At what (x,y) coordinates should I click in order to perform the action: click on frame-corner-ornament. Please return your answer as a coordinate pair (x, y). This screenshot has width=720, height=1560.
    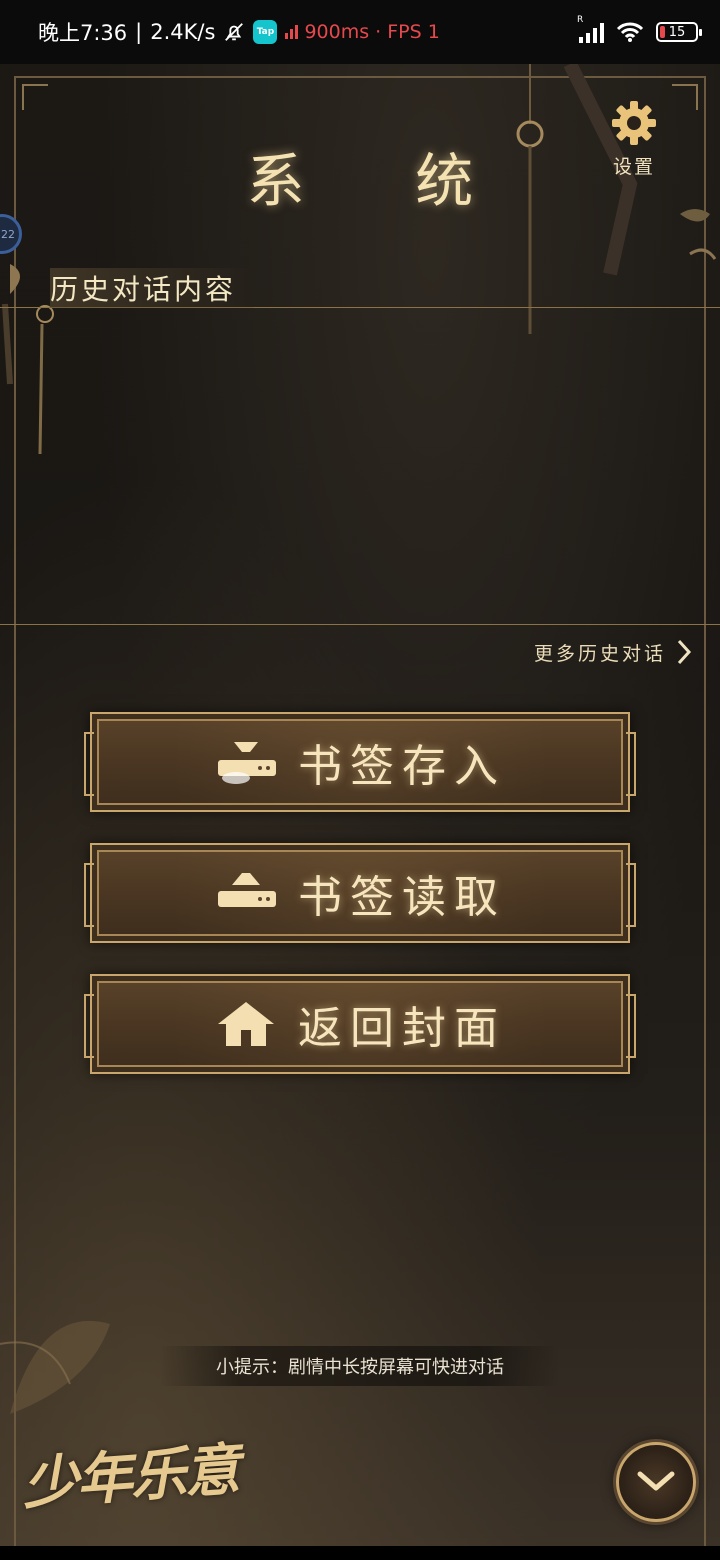
    Looking at the image, I should click on (35, 97).